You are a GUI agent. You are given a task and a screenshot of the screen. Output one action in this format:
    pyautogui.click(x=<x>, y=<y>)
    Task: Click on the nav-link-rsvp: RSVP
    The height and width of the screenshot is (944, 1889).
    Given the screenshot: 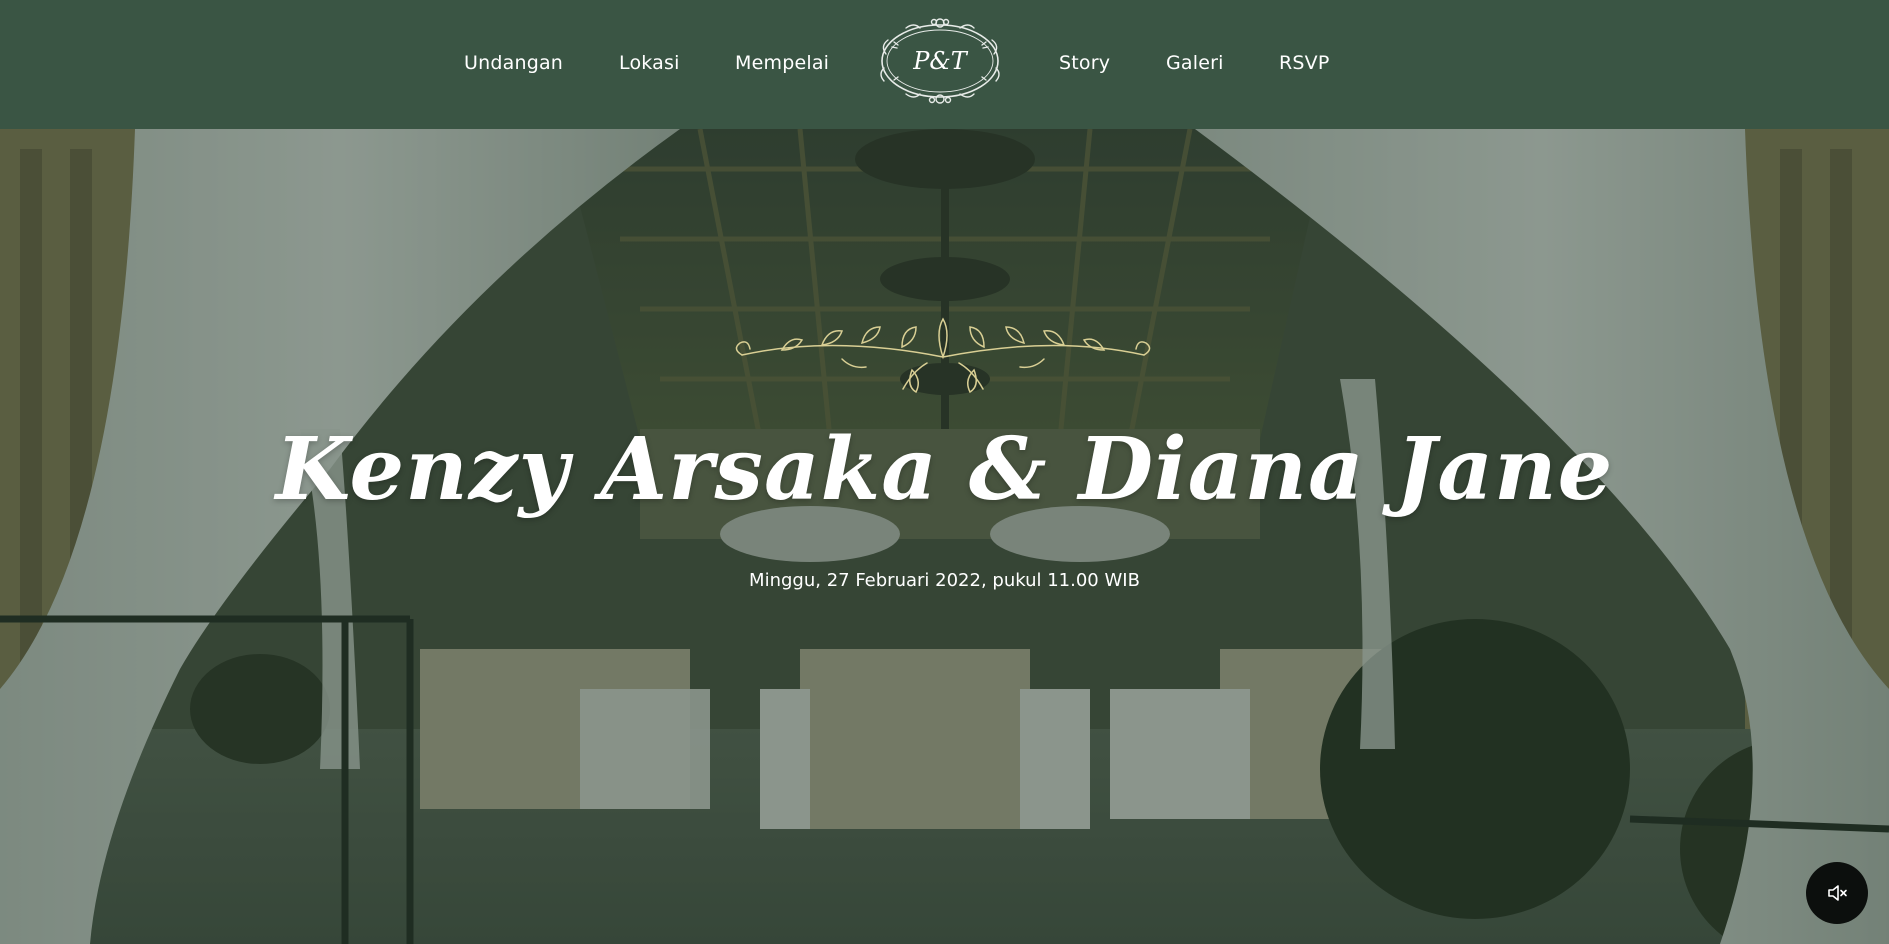 What is the action you would take?
    pyautogui.click(x=1304, y=63)
    